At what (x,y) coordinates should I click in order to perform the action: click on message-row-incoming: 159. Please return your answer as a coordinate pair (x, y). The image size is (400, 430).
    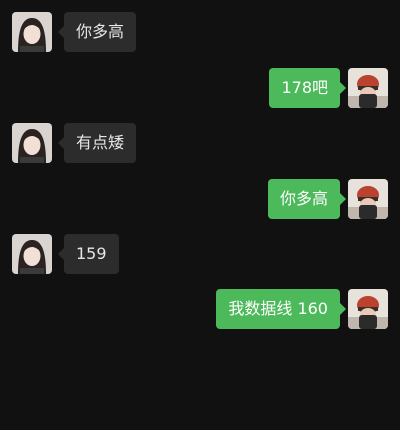
    Looking at the image, I should click on (200, 254).